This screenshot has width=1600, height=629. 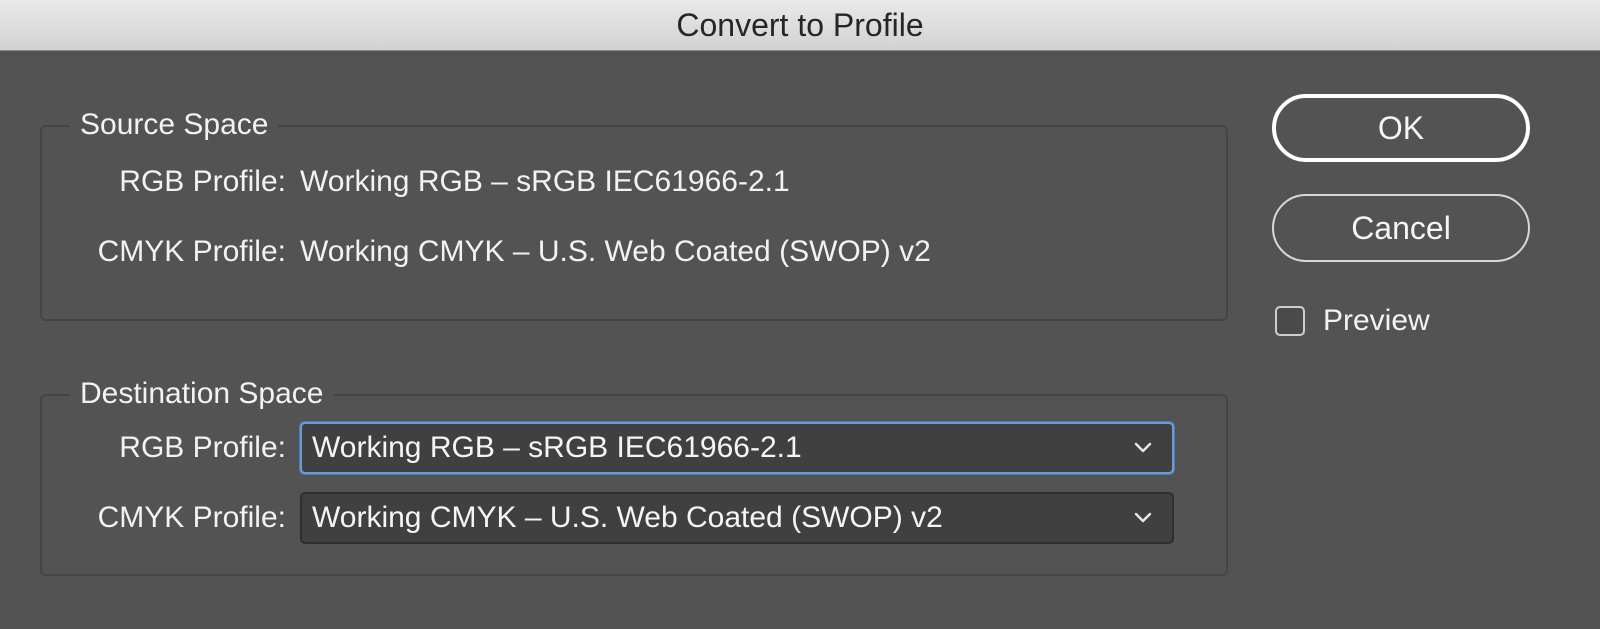 I want to click on title-bar: Convert to Profile, so click(x=800, y=25).